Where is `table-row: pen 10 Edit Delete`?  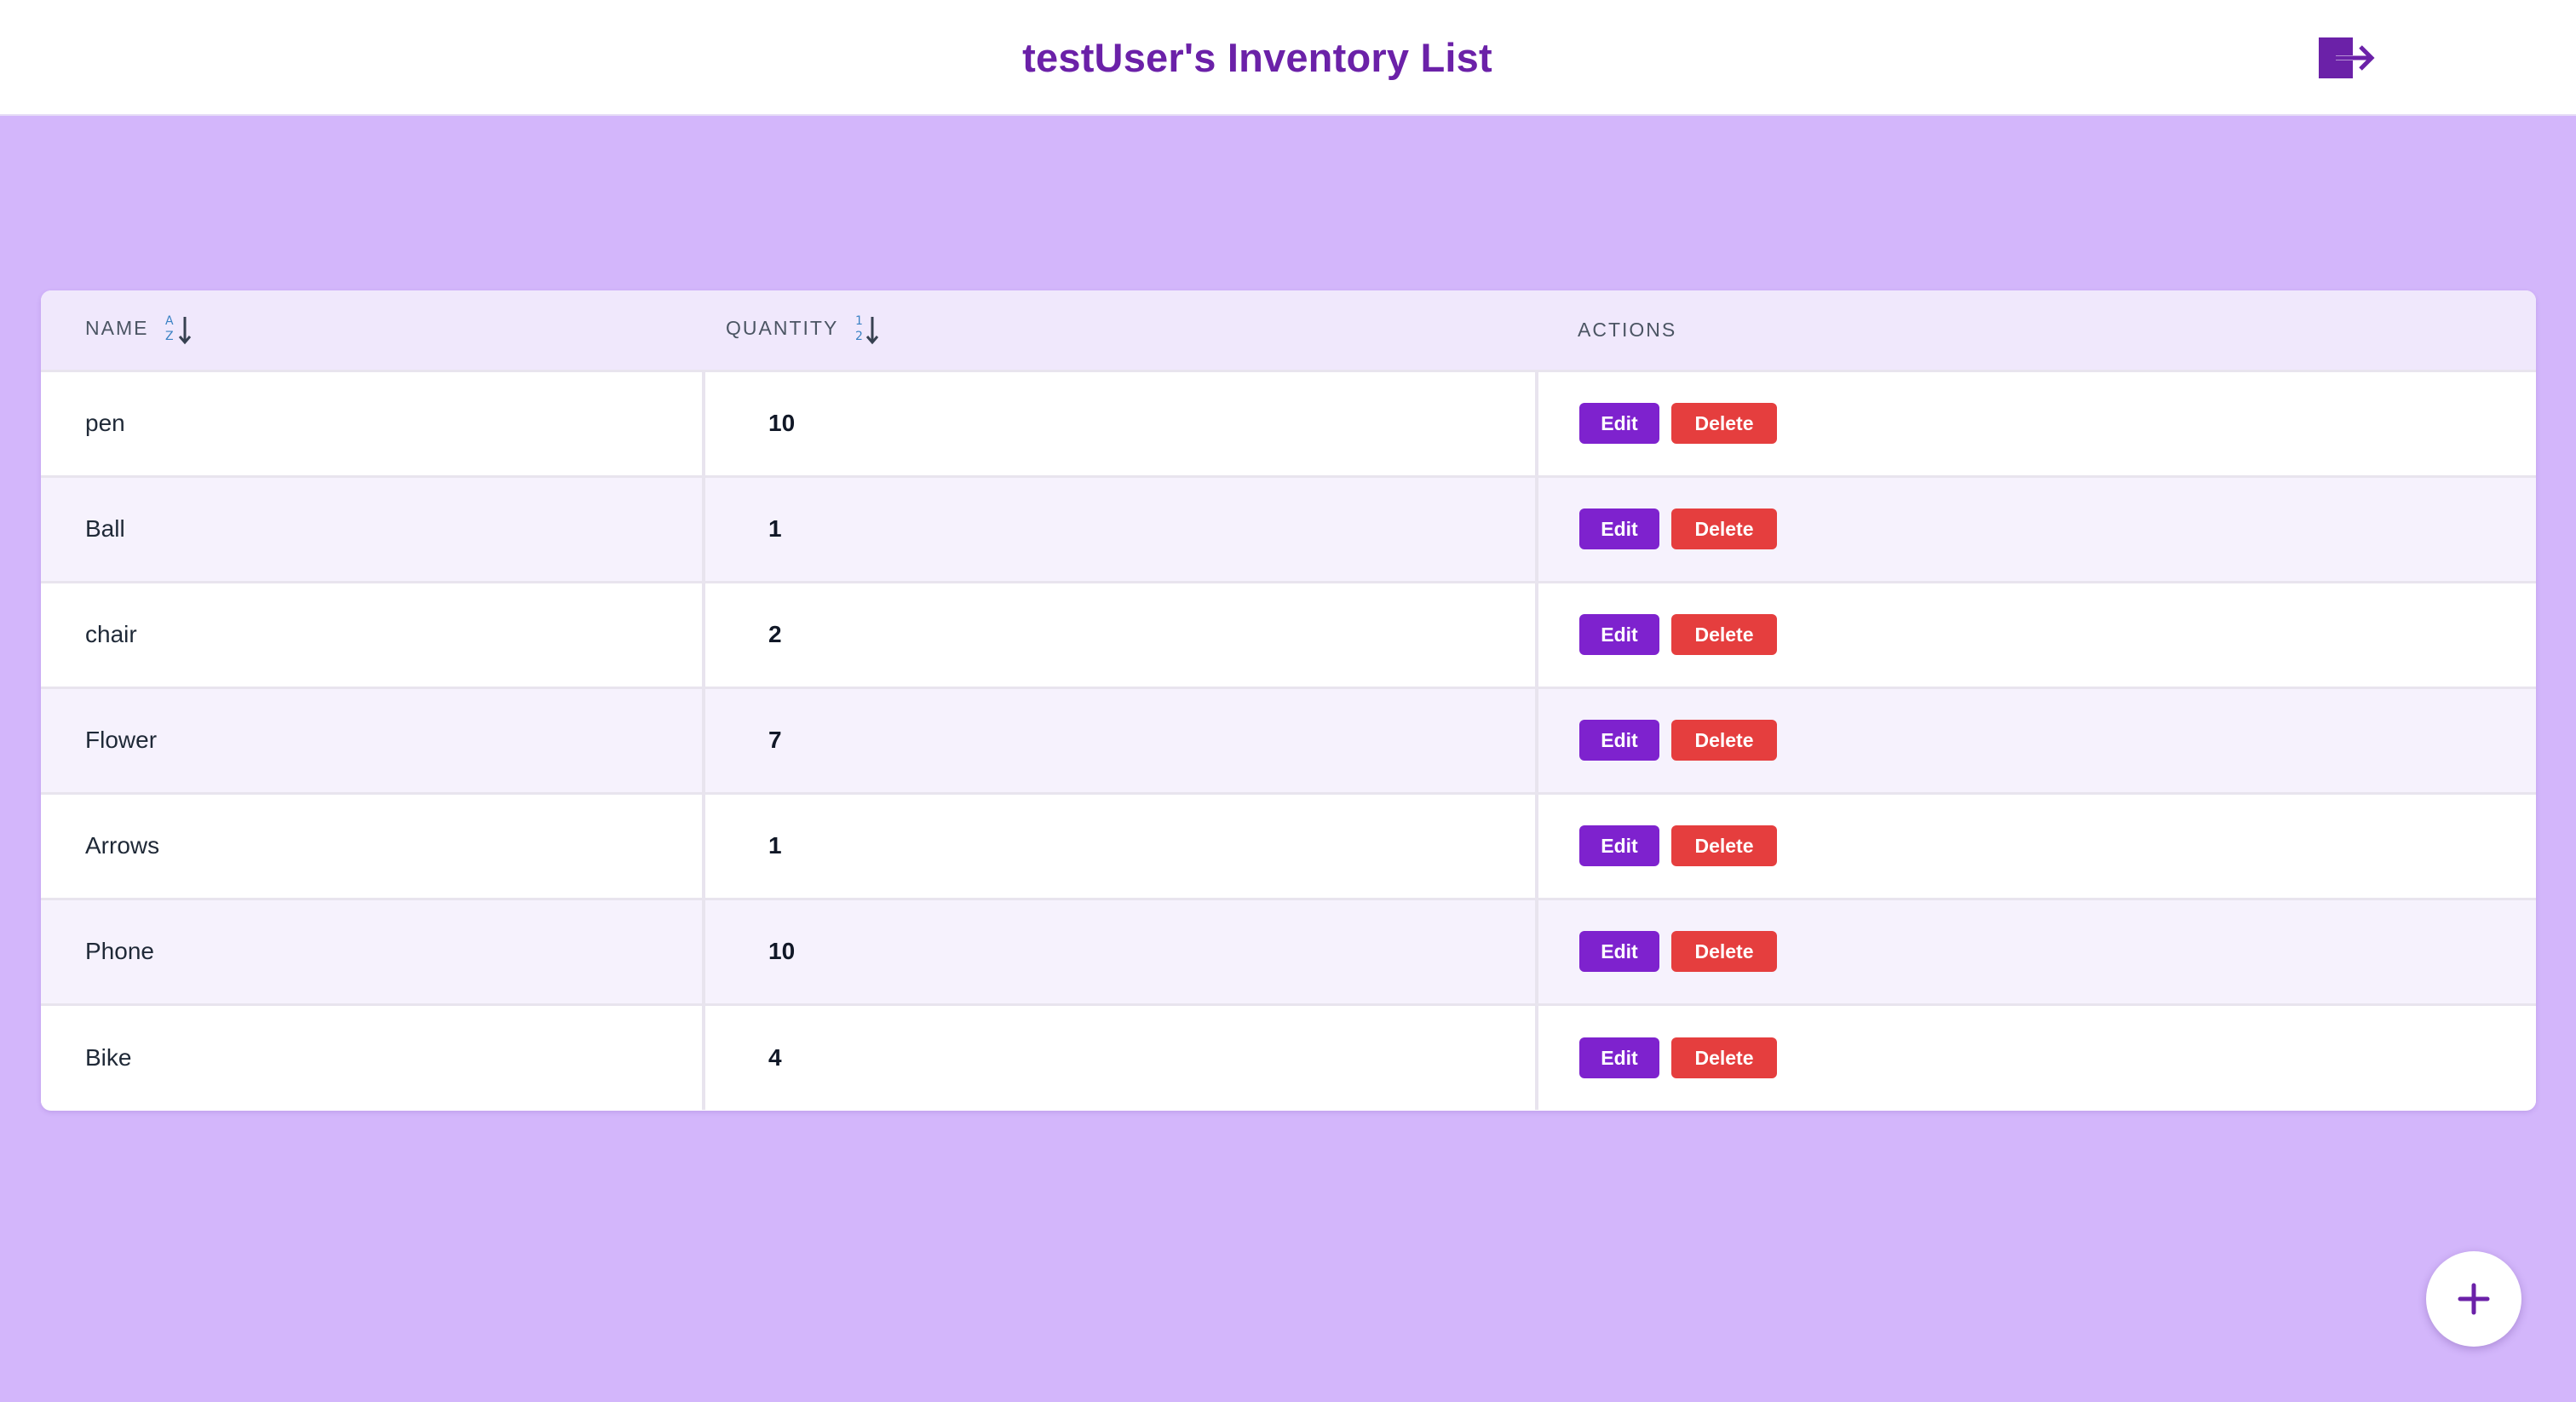 table-row: pen 10 Edit Delete is located at coordinates (1288, 422).